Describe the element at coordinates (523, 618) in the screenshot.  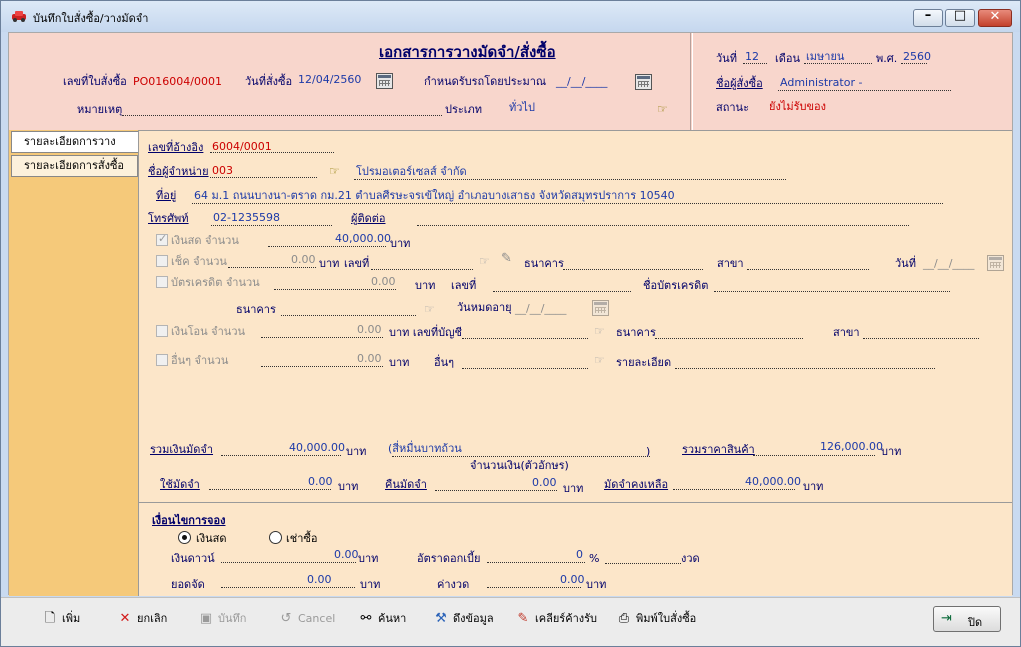
I see `broom-icon: ✎` at that location.